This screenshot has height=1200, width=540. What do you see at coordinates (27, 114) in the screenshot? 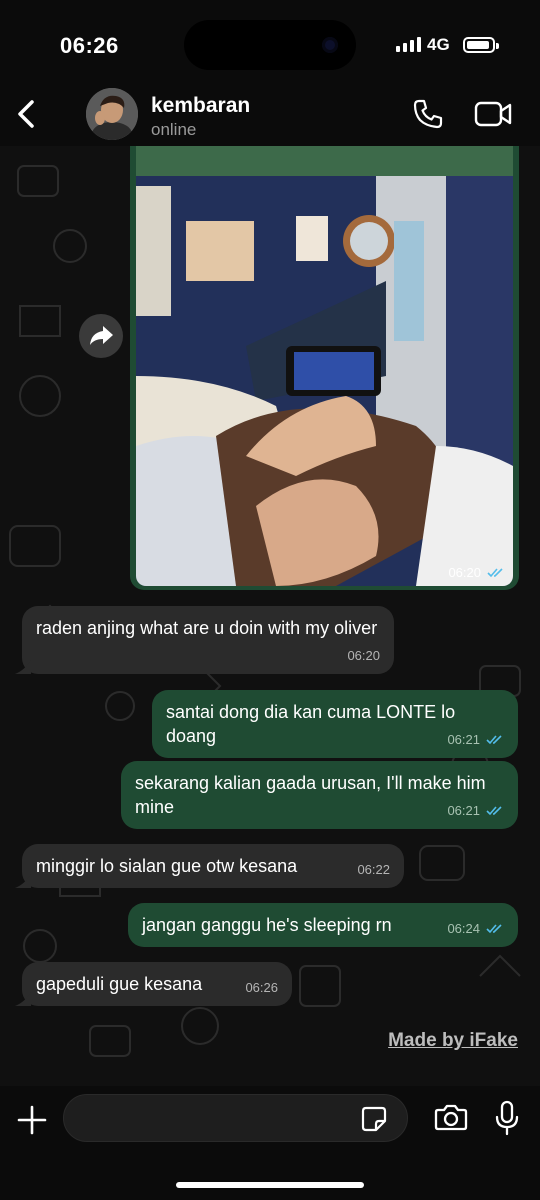
I see `back-chevron-icon` at bounding box center [27, 114].